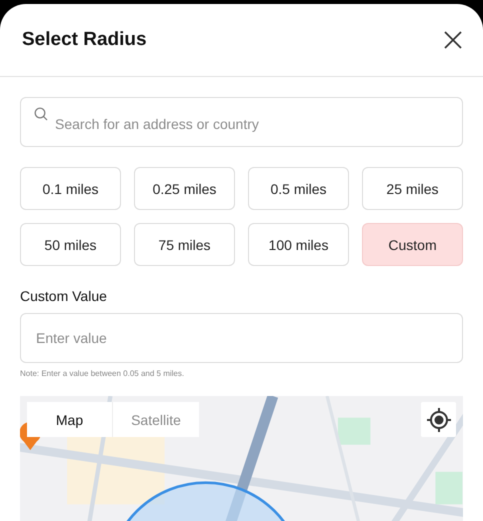 This screenshot has width=483, height=521. I want to click on radius-option: Custom, so click(412, 244).